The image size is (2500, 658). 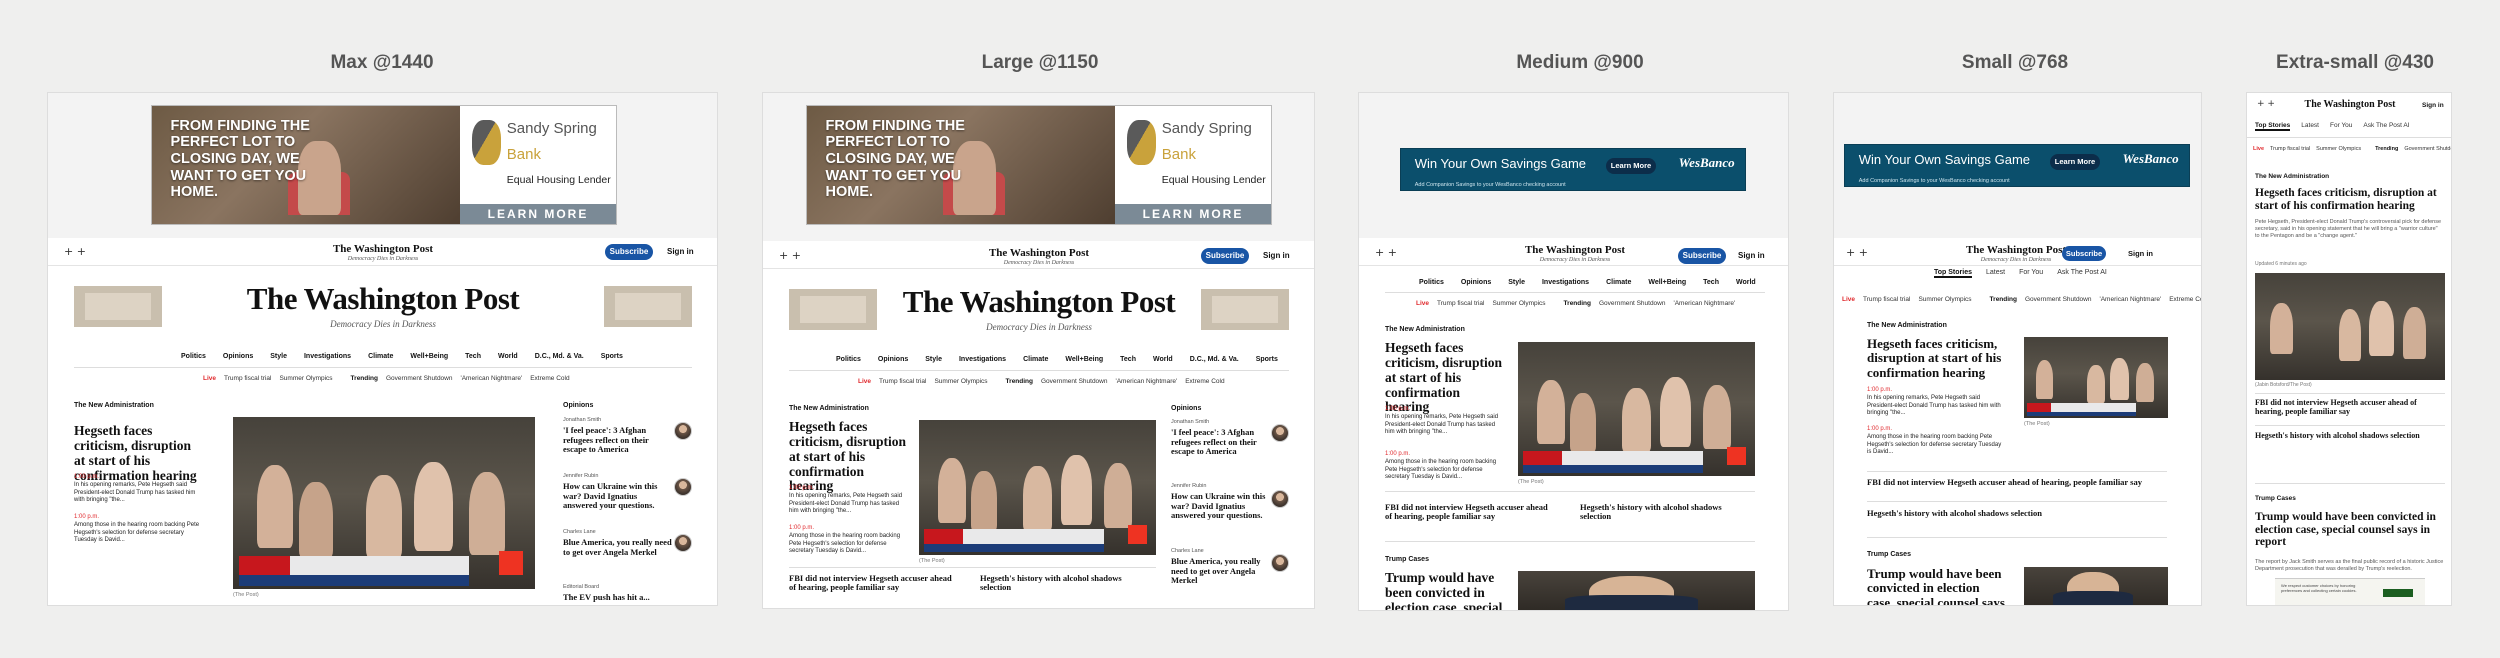 What do you see at coordinates (2398, 593) in the screenshot?
I see `consent-accept-button` at bounding box center [2398, 593].